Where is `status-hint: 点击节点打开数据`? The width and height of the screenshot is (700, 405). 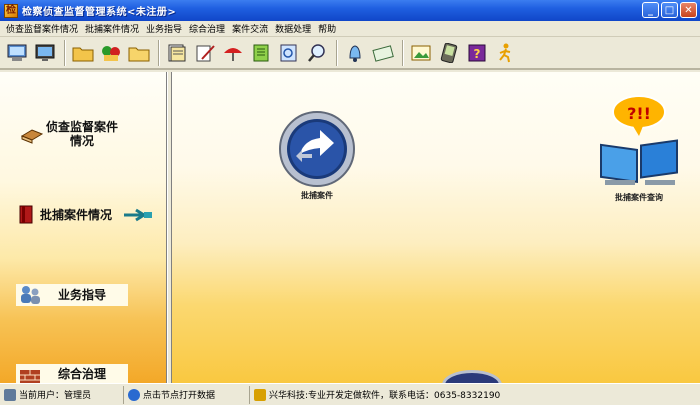
status-hint: 点击节点打开数据 is located at coordinates (187, 394).